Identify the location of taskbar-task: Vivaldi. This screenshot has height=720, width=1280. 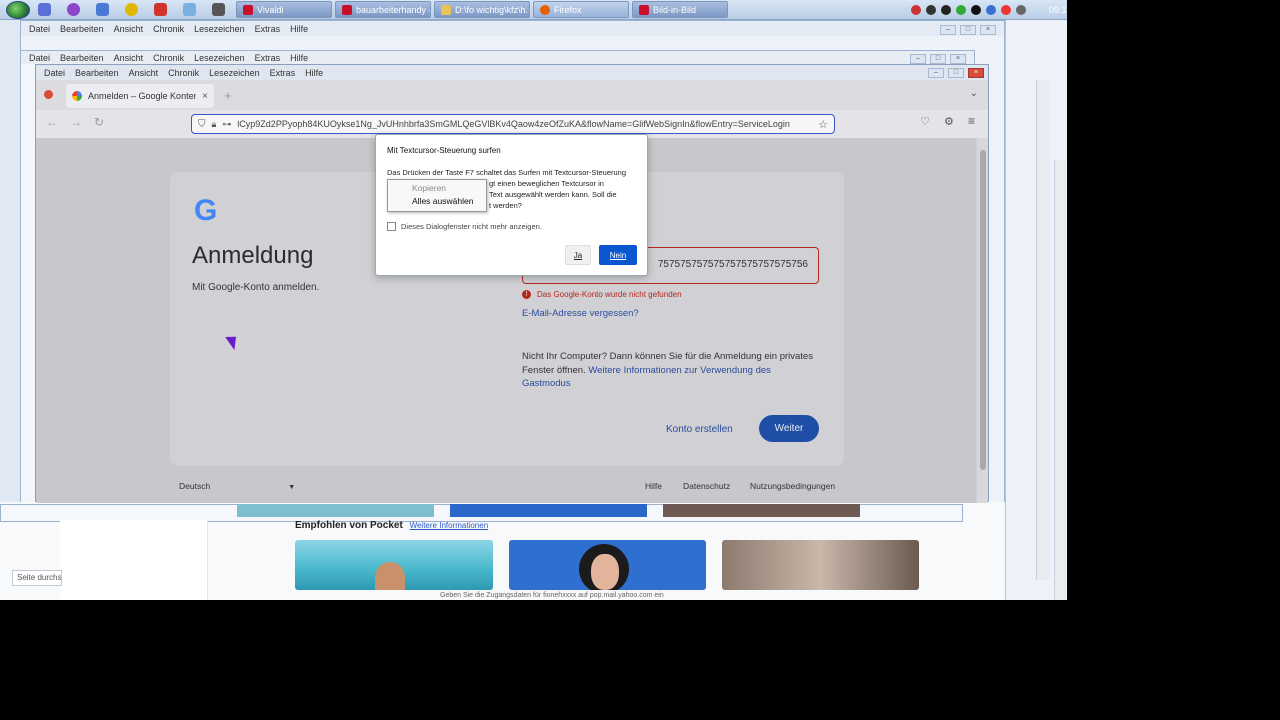
(284, 9).